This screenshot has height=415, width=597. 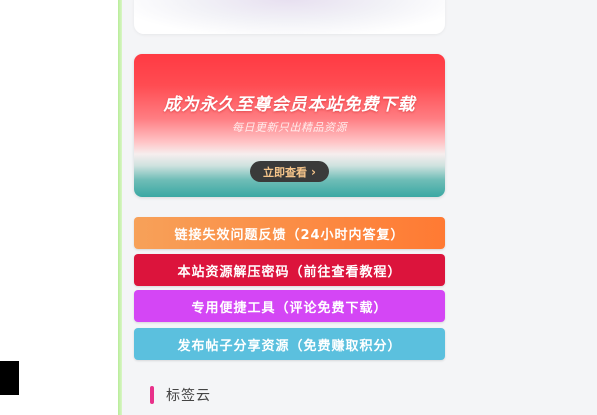 I want to click on tools-link-button: 专用便捷工具（评论免费下载）, so click(x=289, y=306).